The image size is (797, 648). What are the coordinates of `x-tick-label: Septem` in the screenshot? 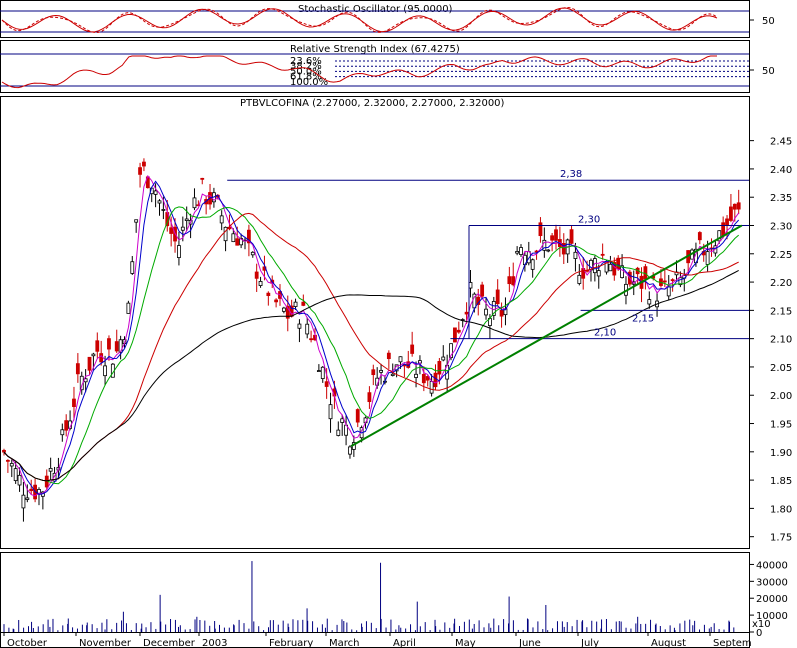 It's located at (732, 643).